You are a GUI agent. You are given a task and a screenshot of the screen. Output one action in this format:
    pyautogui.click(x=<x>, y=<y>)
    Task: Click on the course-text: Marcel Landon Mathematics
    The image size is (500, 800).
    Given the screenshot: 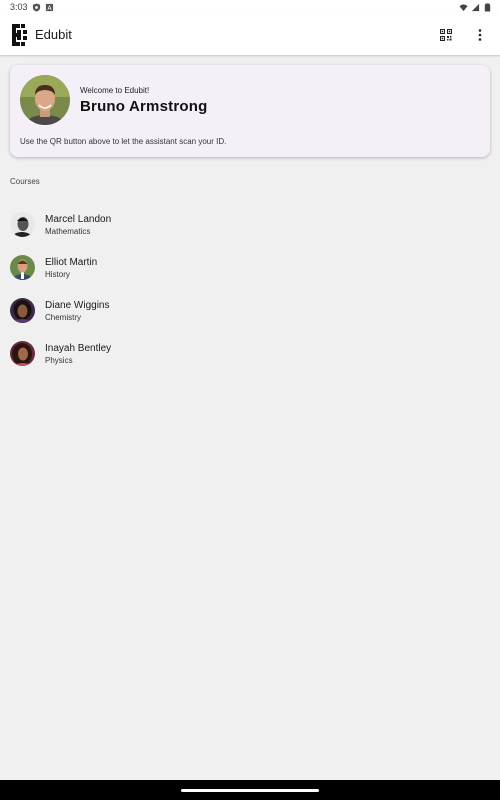 What is the action you would take?
    pyautogui.click(x=78, y=225)
    